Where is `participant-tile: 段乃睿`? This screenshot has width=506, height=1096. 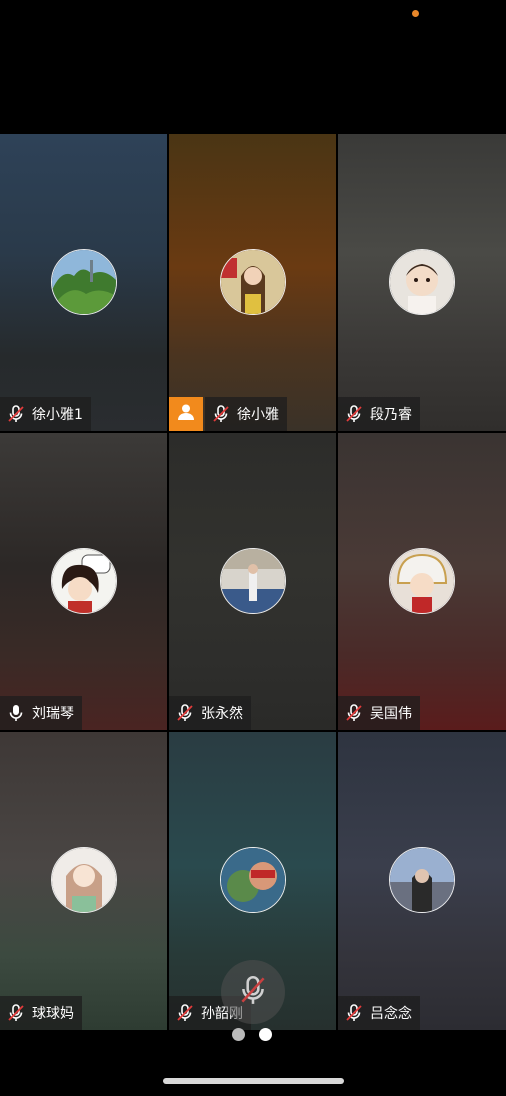
participant-tile: 段乃睿 is located at coordinates (422, 282).